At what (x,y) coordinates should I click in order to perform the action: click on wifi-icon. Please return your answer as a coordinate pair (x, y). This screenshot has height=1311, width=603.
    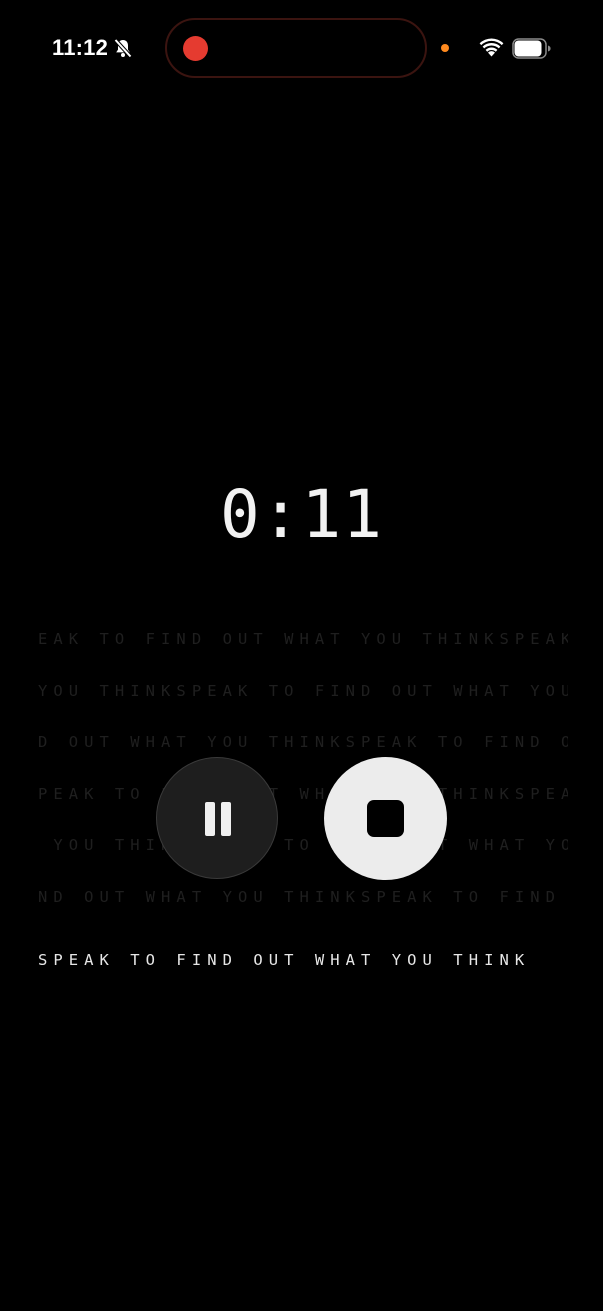
    Looking at the image, I should click on (491, 47).